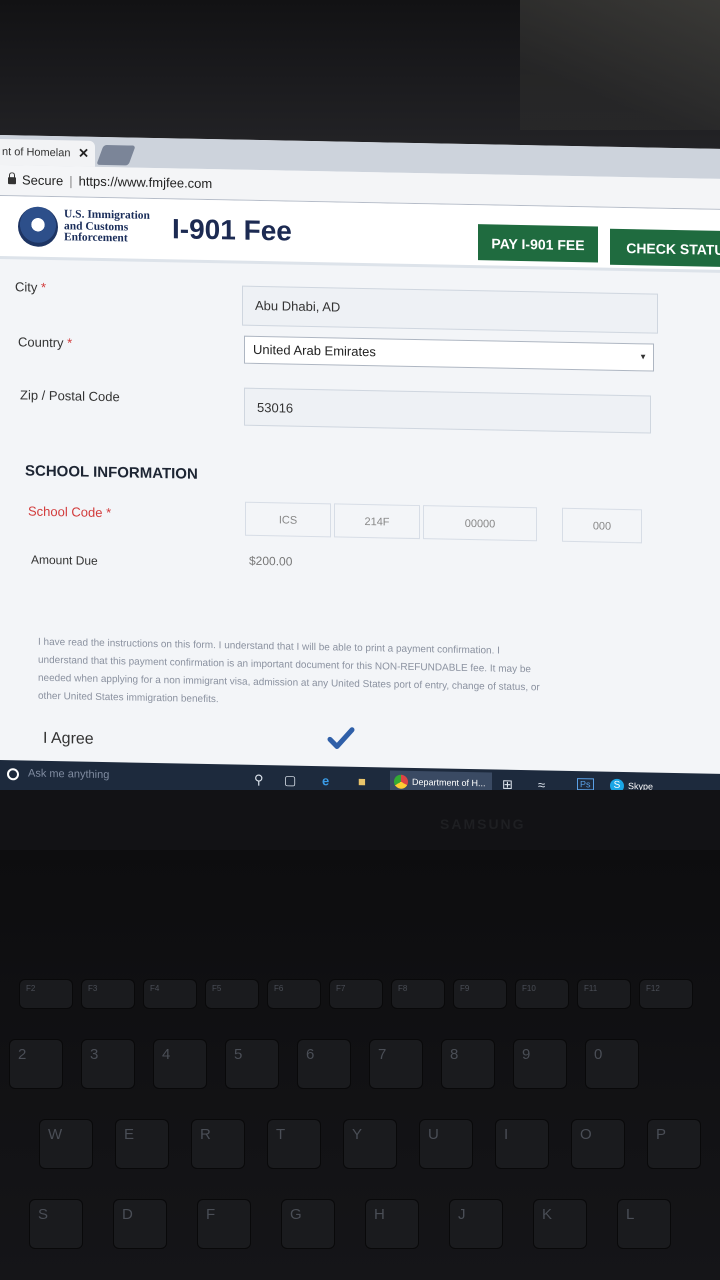  Describe the element at coordinates (620, 65) in the screenshot. I see `background-glare` at that location.